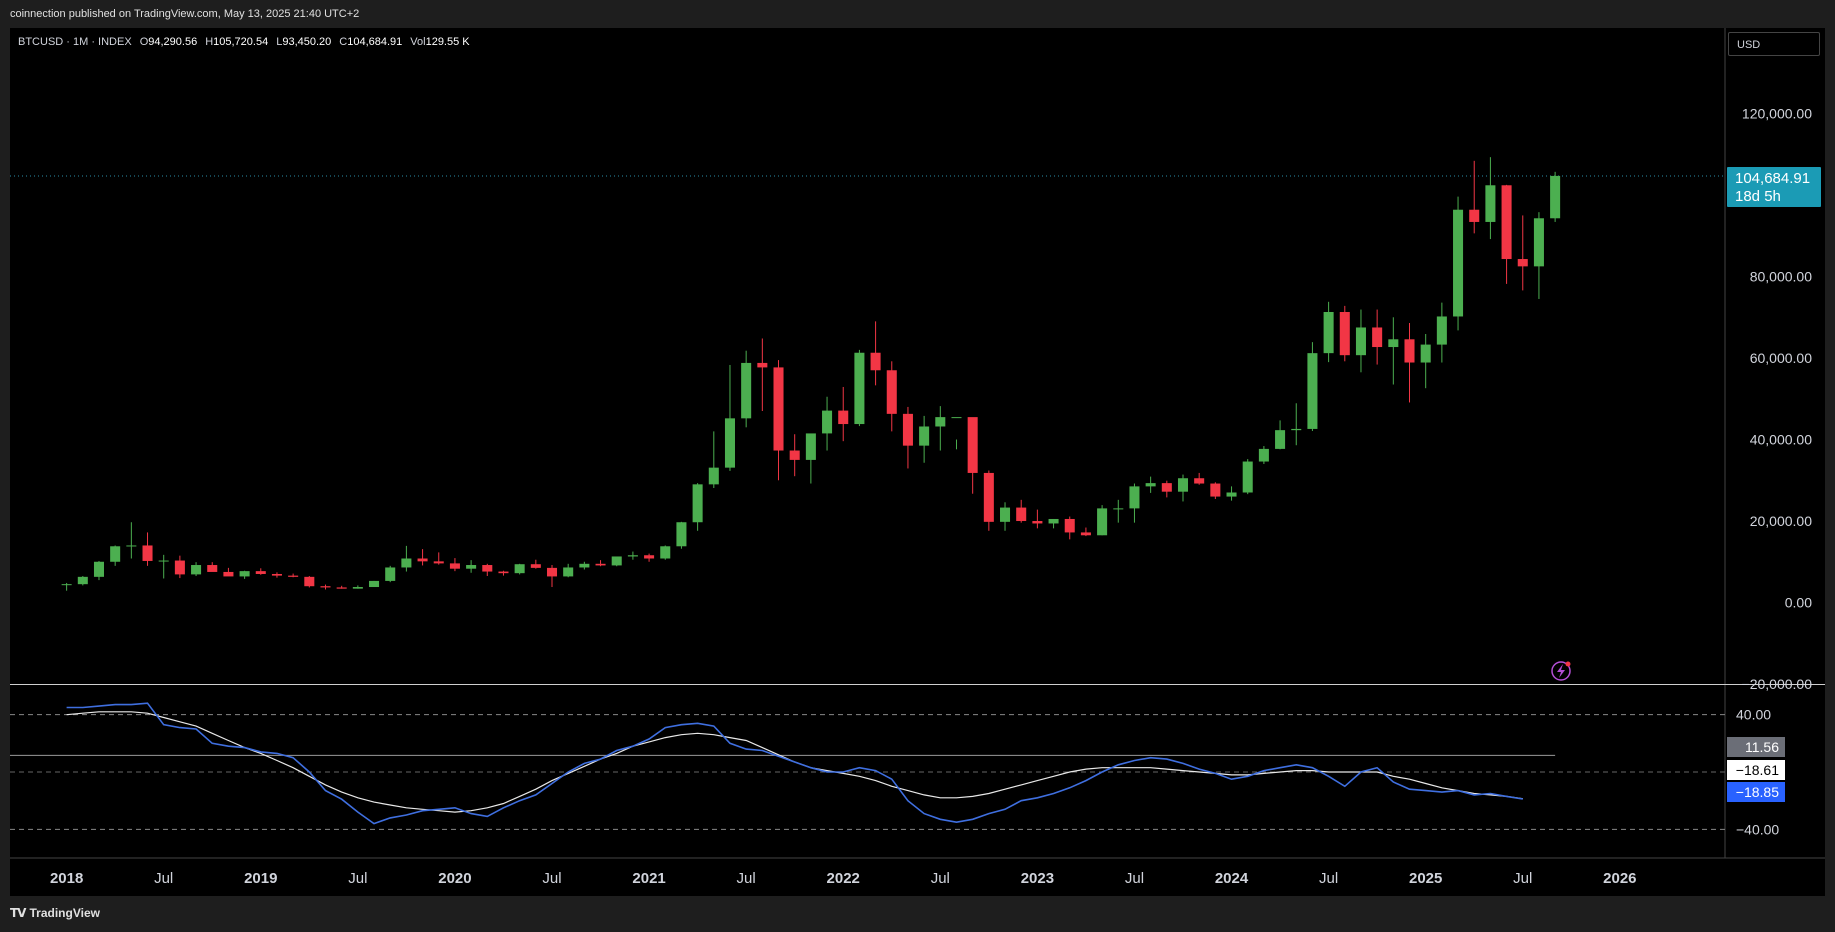 This screenshot has height=932, width=1835. Describe the element at coordinates (1798, 603) in the screenshot. I see `price-tick-label: 0.00` at that location.